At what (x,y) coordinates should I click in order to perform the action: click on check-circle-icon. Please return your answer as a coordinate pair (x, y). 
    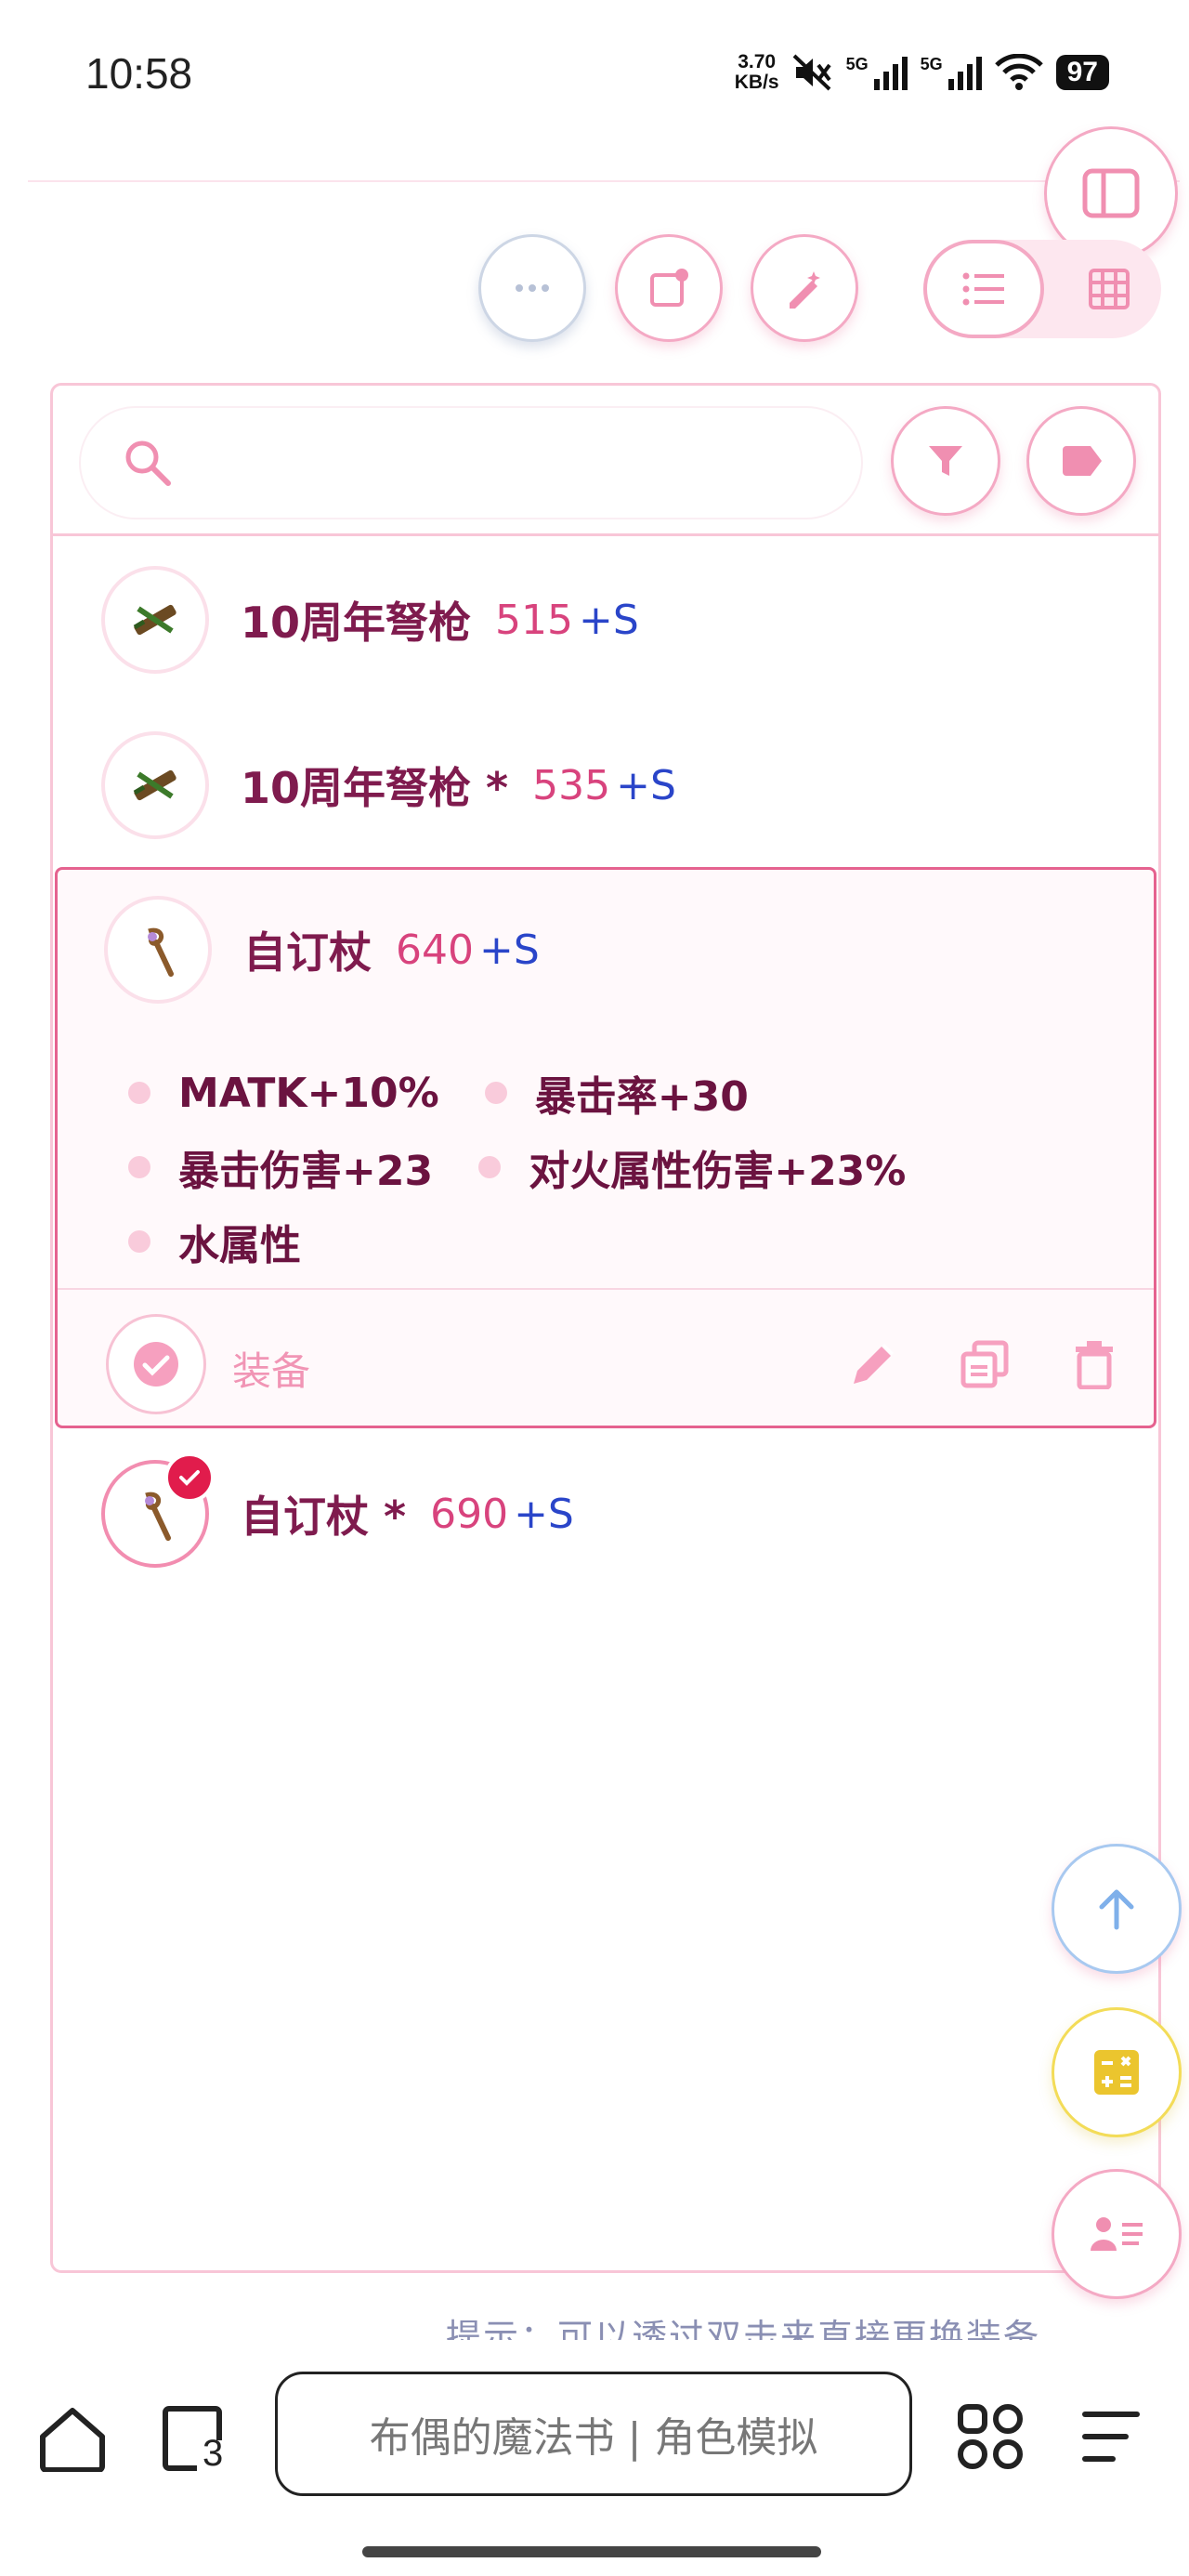
    Looking at the image, I should click on (156, 1364).